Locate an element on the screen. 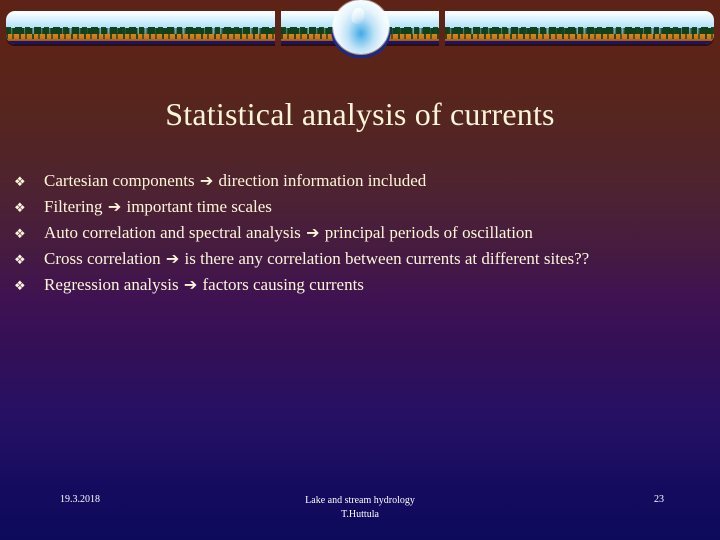 This screenshot has width=720, height=540. footer-center-block: Lake and stream hydrology T.Huttula is located at coordinates (360, 508).